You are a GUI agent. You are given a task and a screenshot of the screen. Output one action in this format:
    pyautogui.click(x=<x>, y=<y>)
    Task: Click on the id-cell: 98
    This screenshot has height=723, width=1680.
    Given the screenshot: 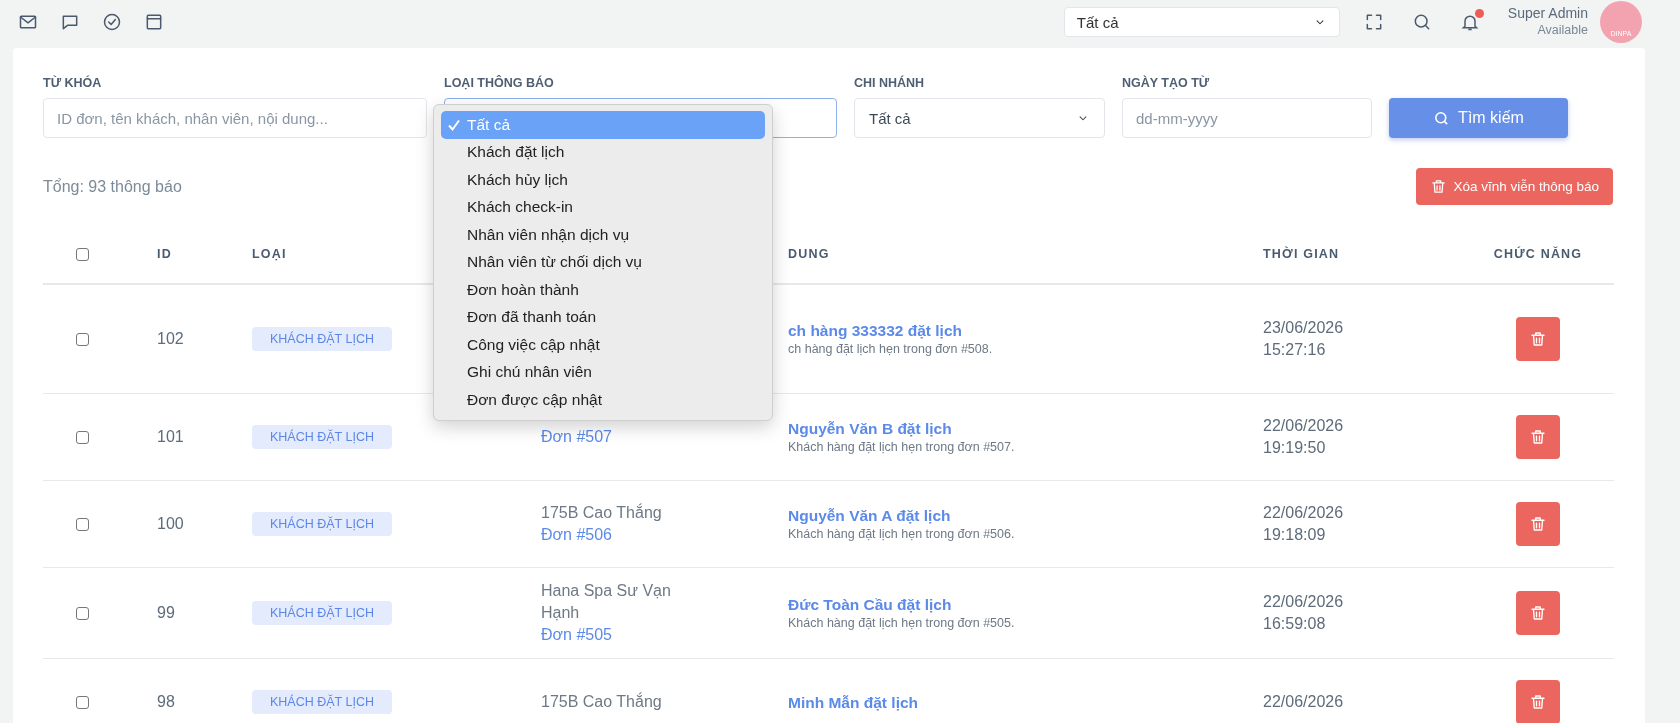 What is the action you would take?
    pyautogui.click(x=166, y=702)
    